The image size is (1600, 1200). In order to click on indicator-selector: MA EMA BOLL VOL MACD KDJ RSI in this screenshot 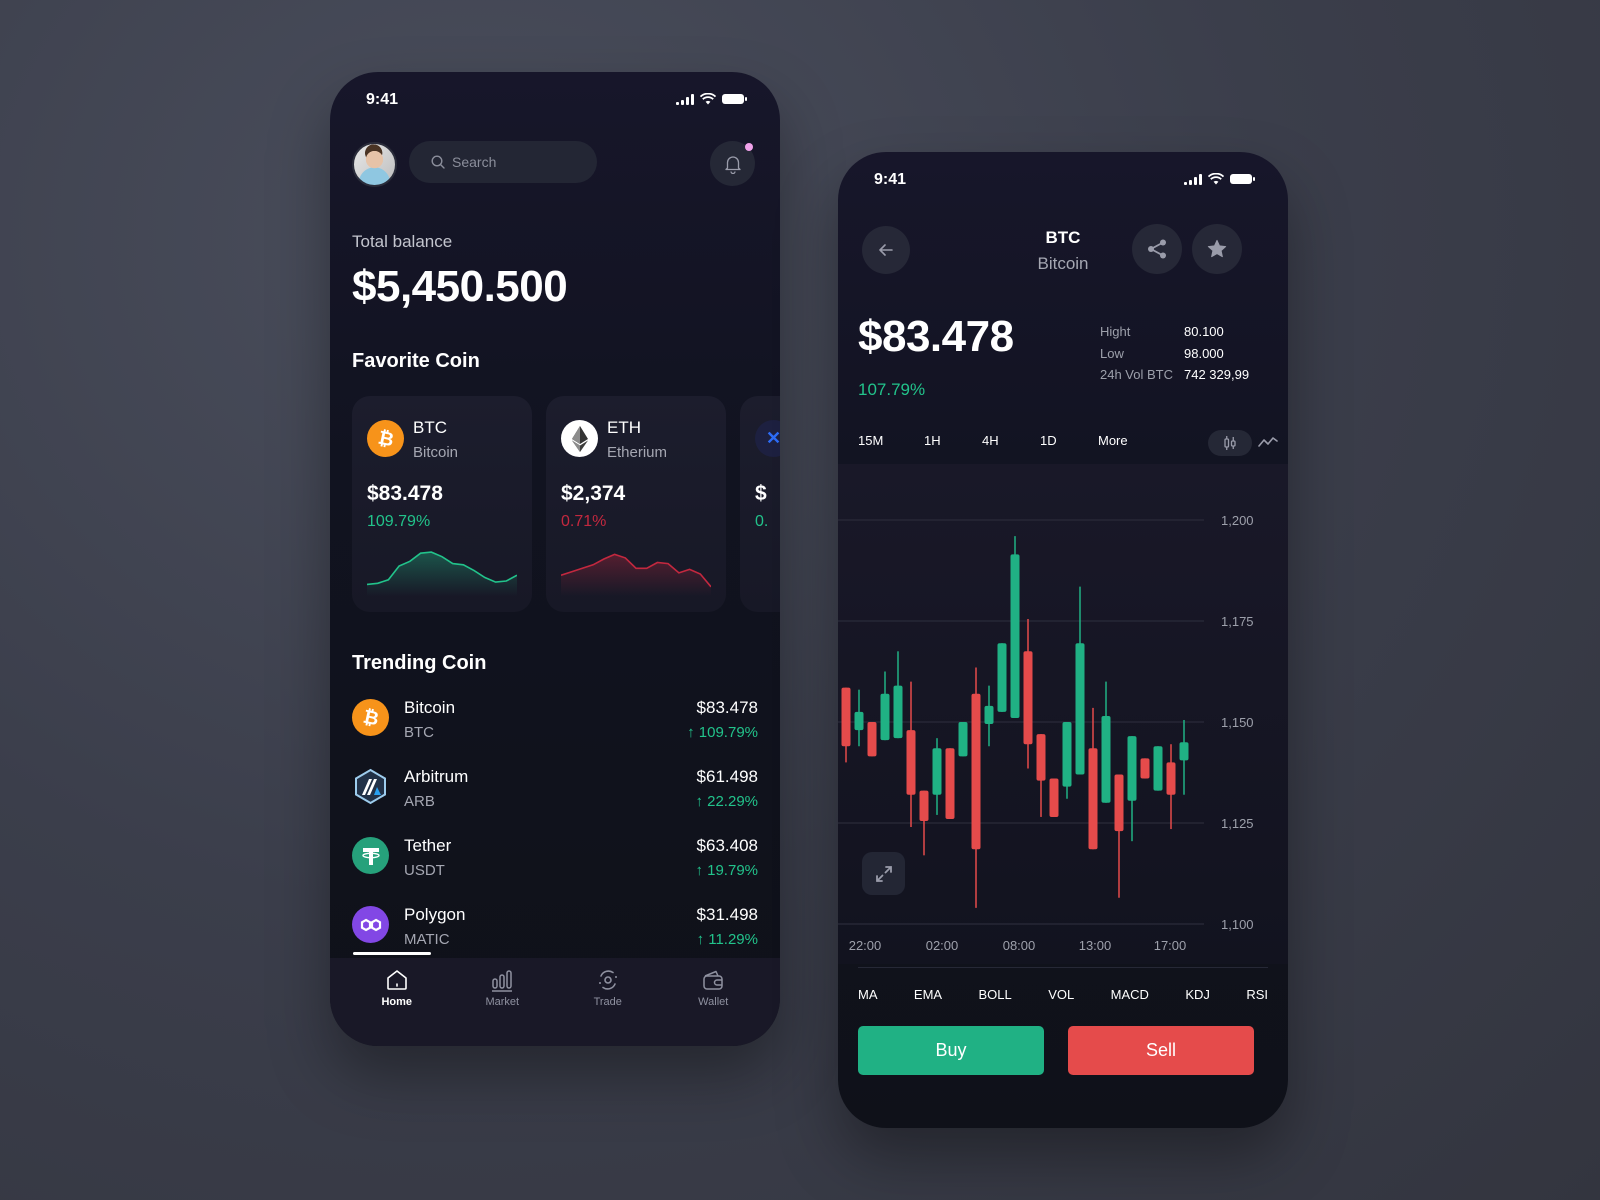, I will do `click(1063, 994)`.